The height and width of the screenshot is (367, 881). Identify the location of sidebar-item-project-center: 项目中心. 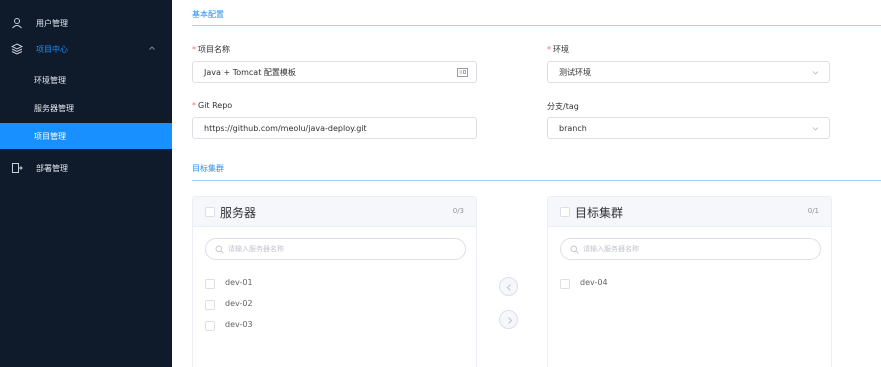
(86, 49).